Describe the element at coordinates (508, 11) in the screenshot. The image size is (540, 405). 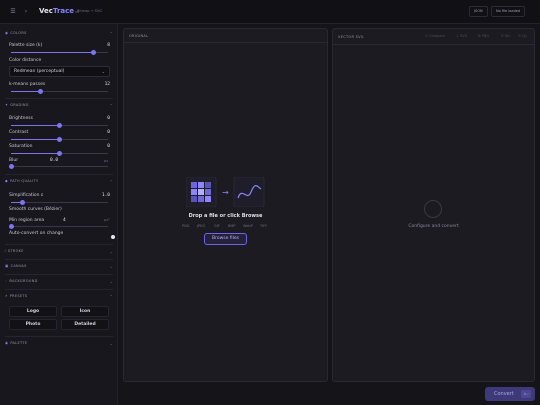
I see `file-status-chip: No file loaded` at that location.